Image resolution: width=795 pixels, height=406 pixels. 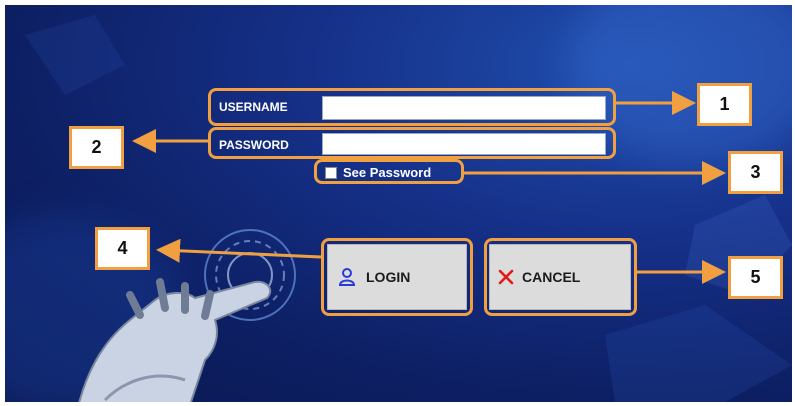 I want to click on callout-number-2: 2, so click(x=96, y=147).